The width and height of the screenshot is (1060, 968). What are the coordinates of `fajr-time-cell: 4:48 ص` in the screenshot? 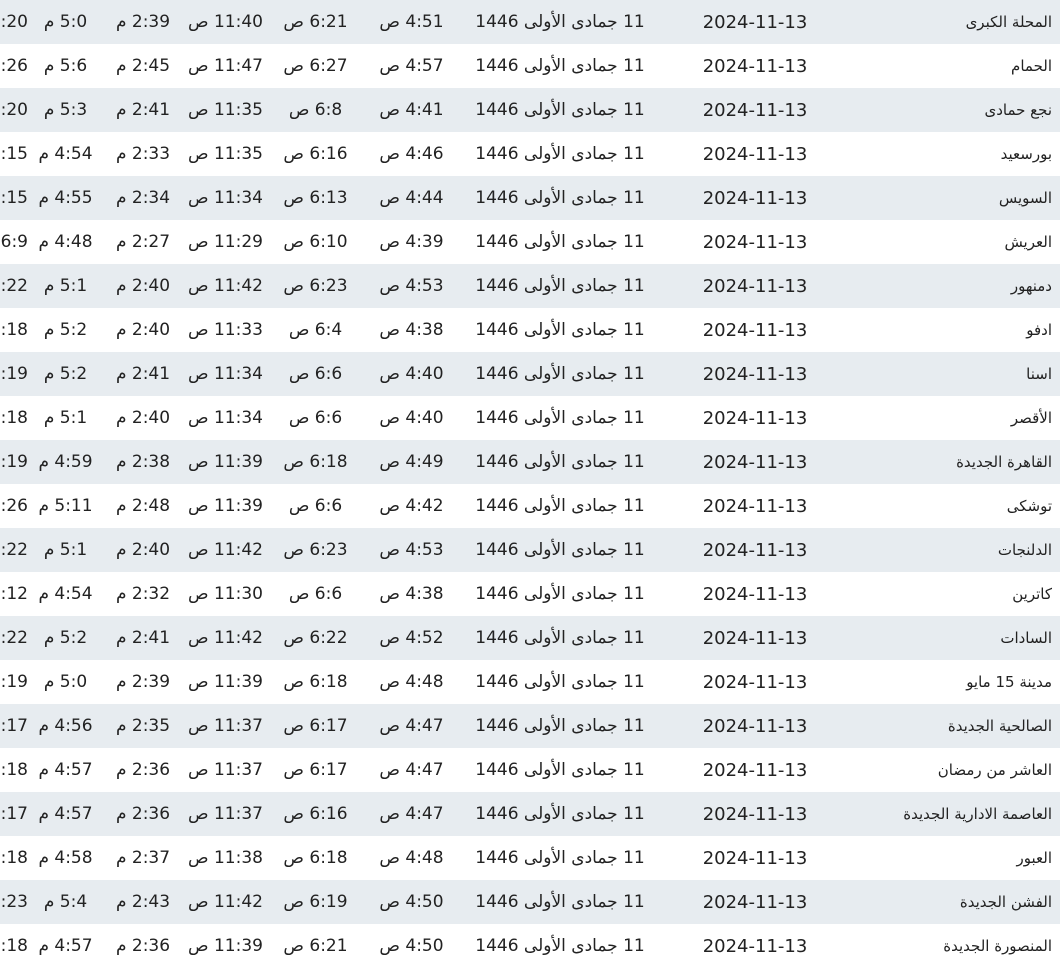 It's located at (411, 858).